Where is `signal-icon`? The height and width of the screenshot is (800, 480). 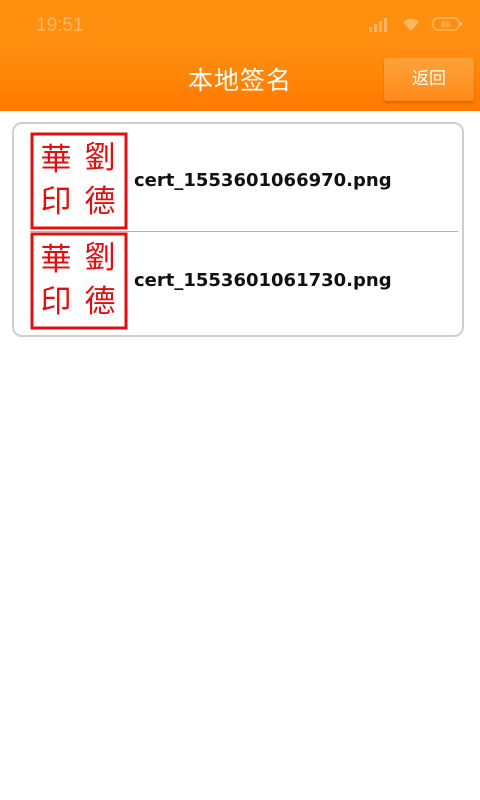 signal-icon is located at coordinates (378, 25).